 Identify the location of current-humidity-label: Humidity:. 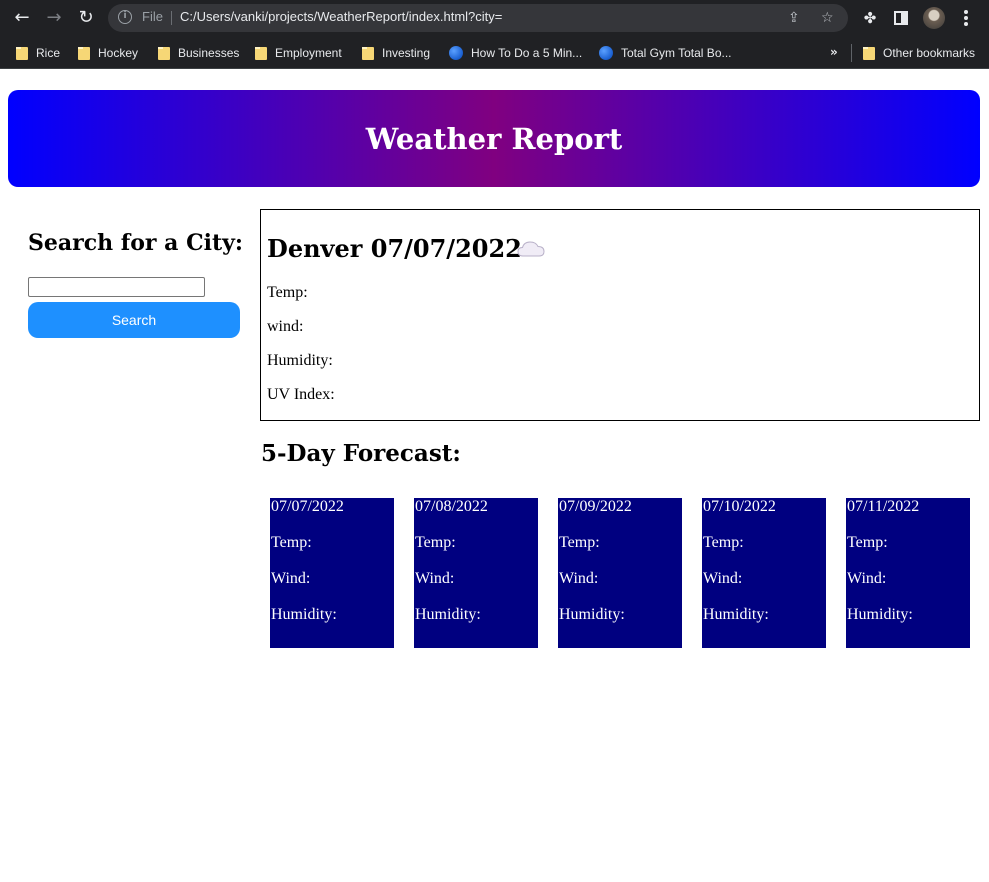
(300, 360).